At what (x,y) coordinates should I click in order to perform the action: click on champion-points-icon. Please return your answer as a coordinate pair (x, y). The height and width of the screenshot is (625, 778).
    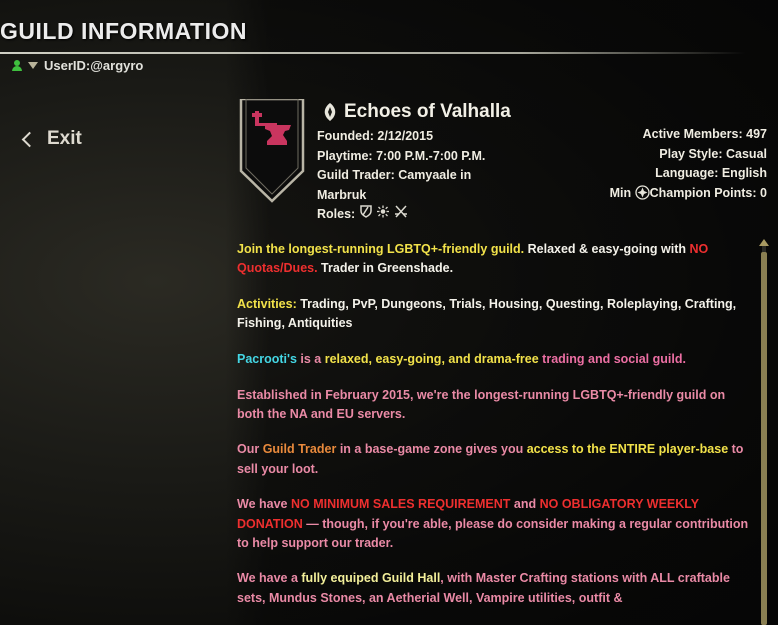
    Looking at the image, I should click on (642, 192).